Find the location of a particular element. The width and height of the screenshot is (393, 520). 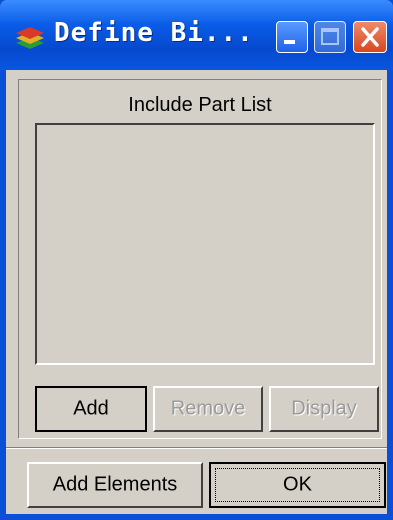

ok-button: OK is located at coordinates (297, 485).